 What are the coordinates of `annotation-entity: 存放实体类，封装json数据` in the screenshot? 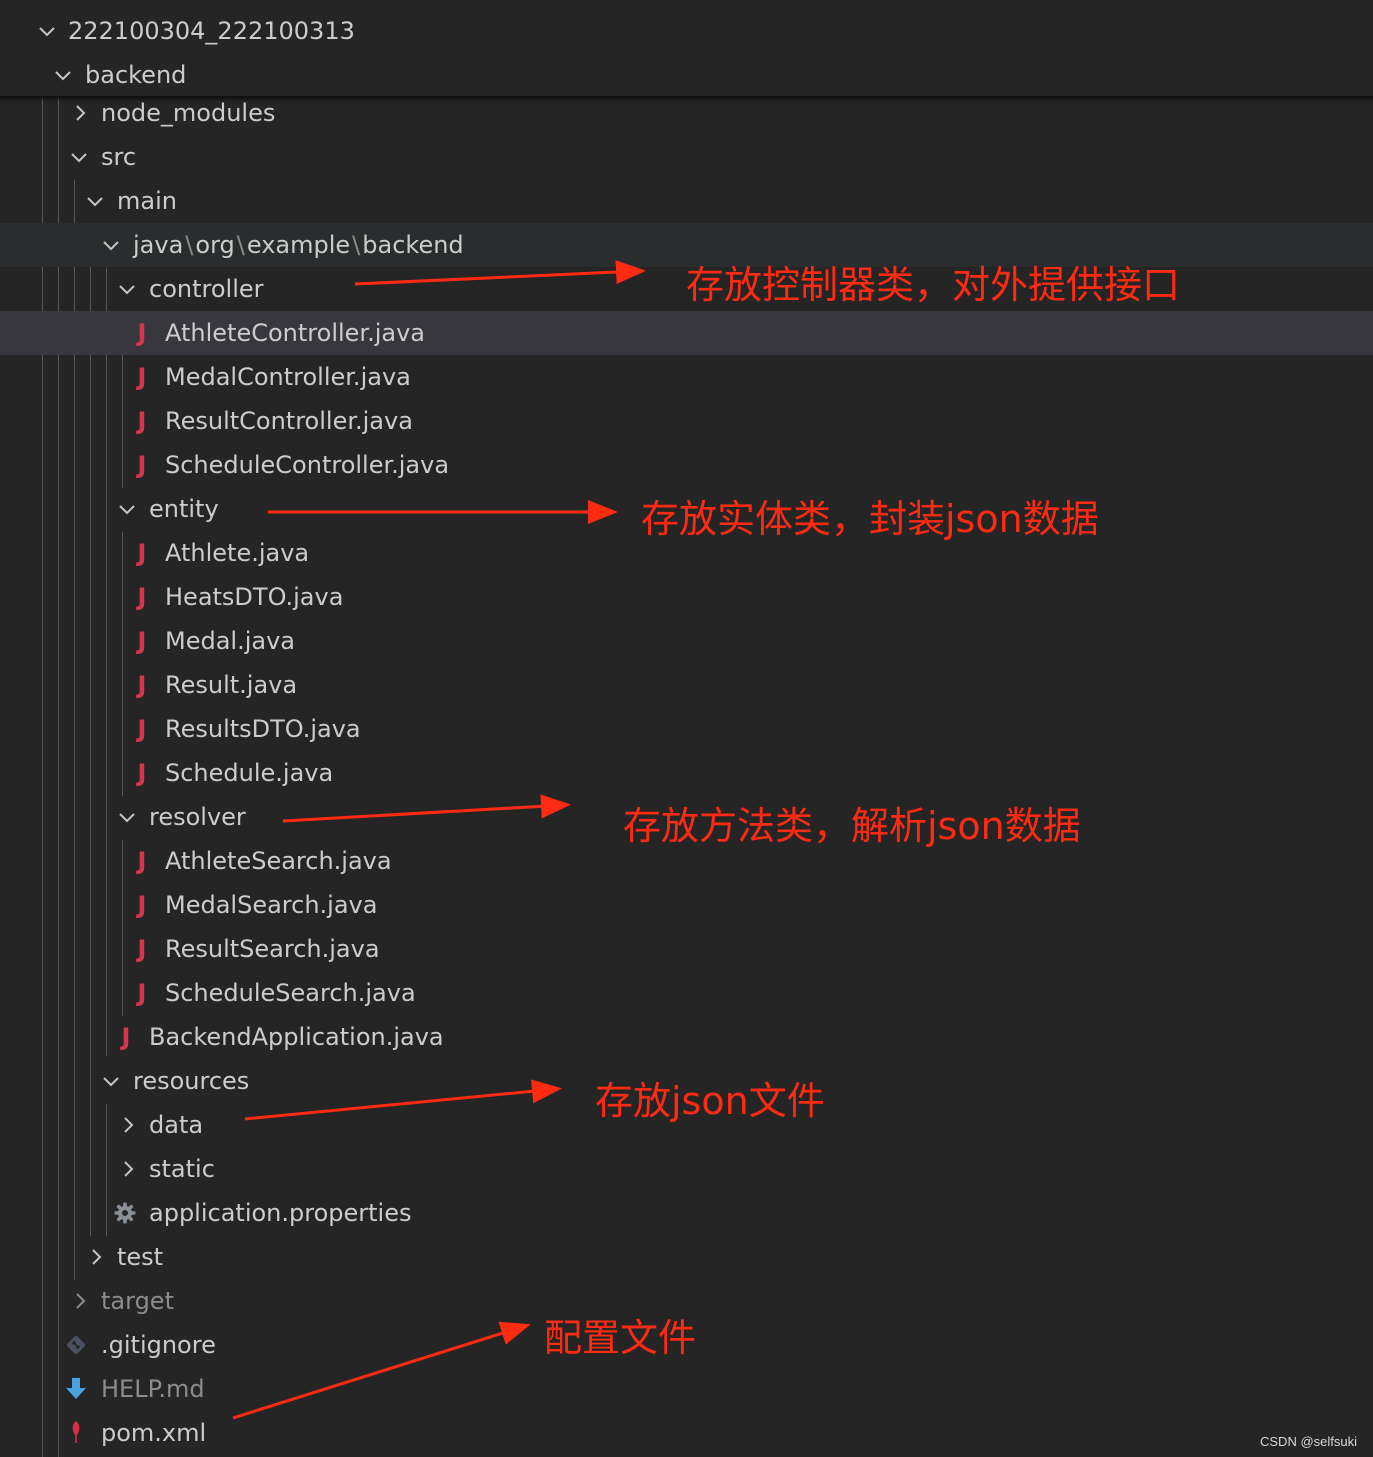 It's located at (870, 519).